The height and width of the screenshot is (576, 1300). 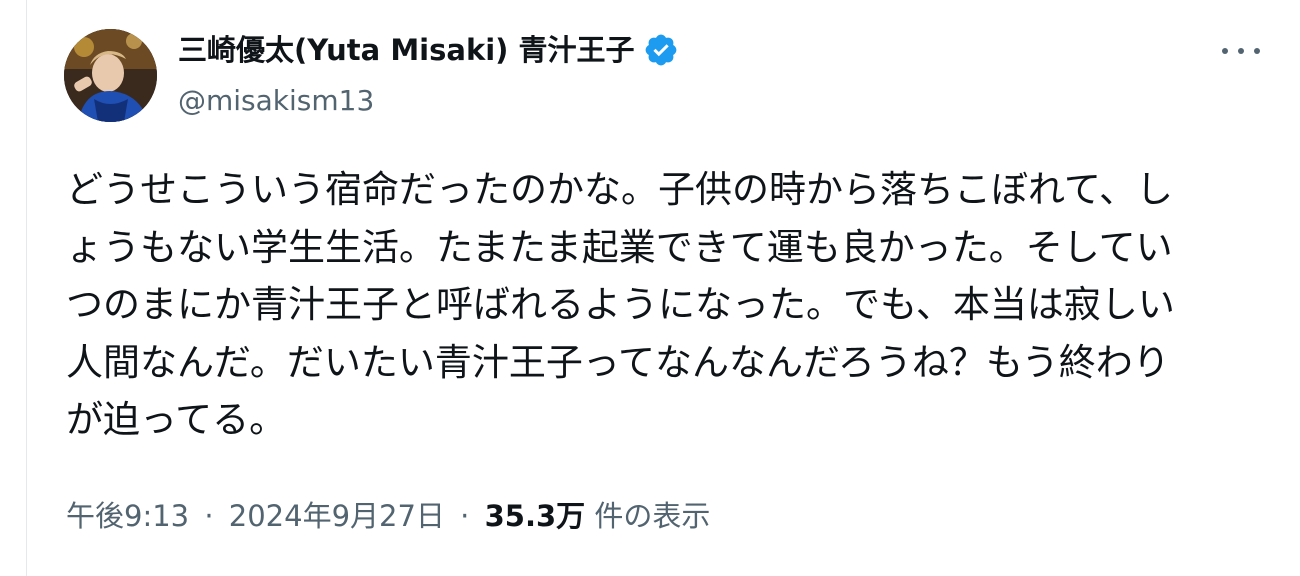 I want to click on tweet-date: 2024年9月27日, so click(x=337, y=516).